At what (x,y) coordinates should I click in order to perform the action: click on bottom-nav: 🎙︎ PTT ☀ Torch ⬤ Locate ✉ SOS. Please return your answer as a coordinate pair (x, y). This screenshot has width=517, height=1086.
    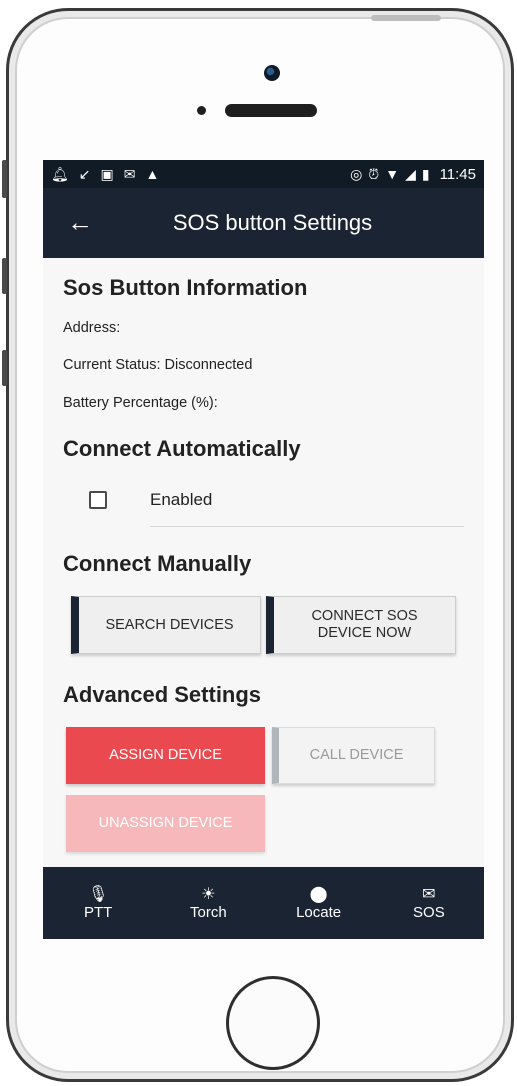
    Looking at the image, I should click on (263, 903).